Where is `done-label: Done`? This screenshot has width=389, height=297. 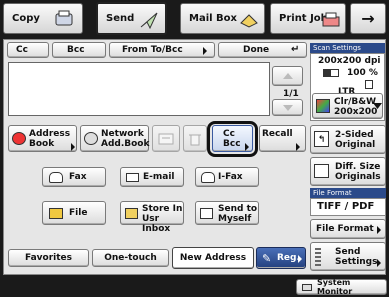 done-label: Done is located at coordinates (256, 50).